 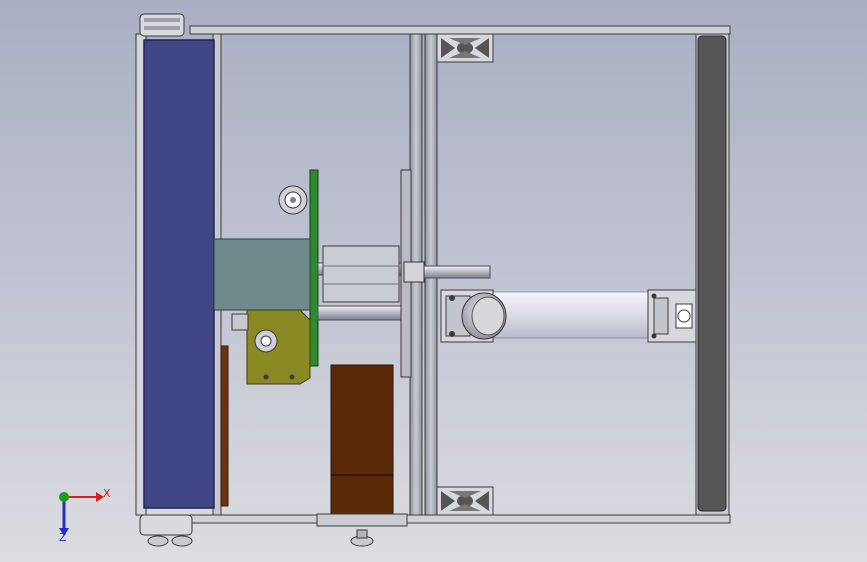 I want to click on pcb-board, so click(x=314, y=268).